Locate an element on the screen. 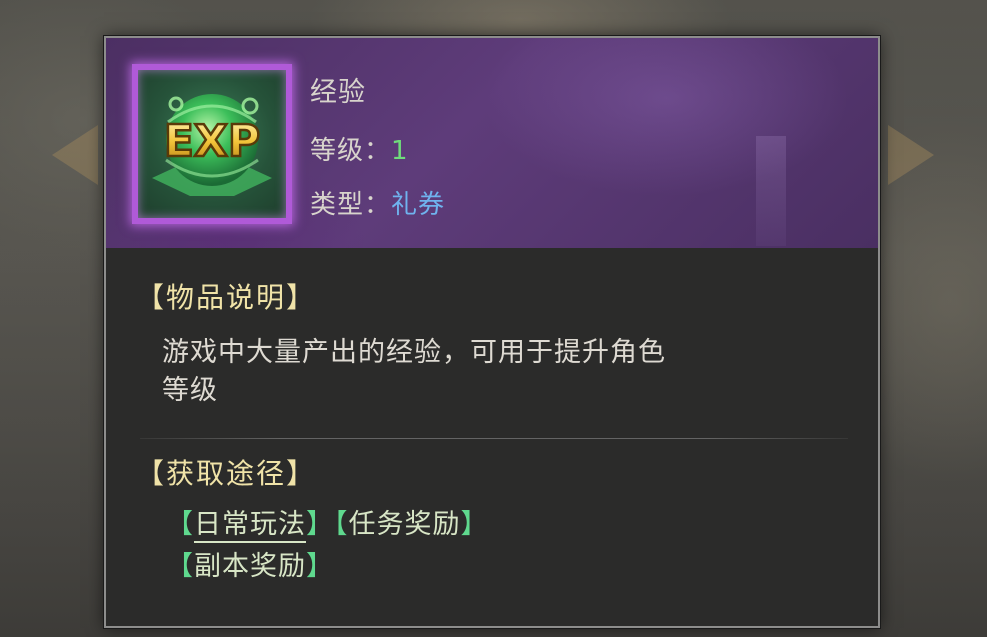 The image size is (987, 637). exp-orb-icon: EXP is located at coordinates (212, 145).